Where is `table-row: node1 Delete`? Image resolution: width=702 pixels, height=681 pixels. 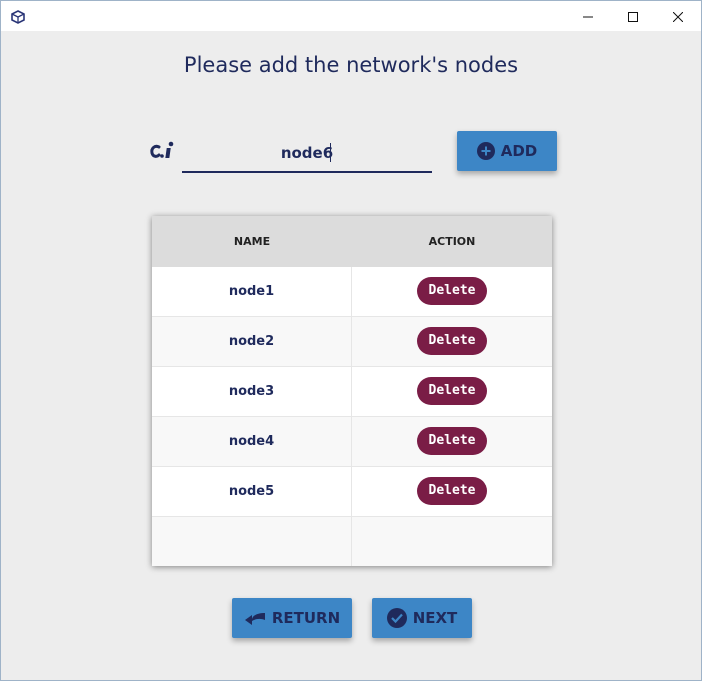 table-row: node1 Delete is located at coordinates (352, 292).